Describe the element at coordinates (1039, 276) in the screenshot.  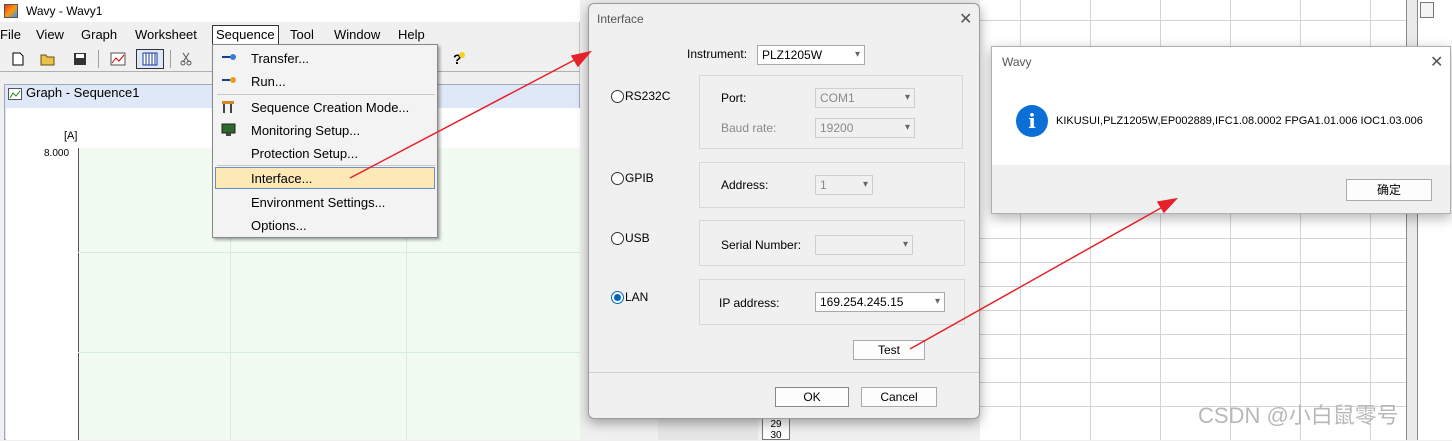
I see `arrow-test-to-message` at that location.